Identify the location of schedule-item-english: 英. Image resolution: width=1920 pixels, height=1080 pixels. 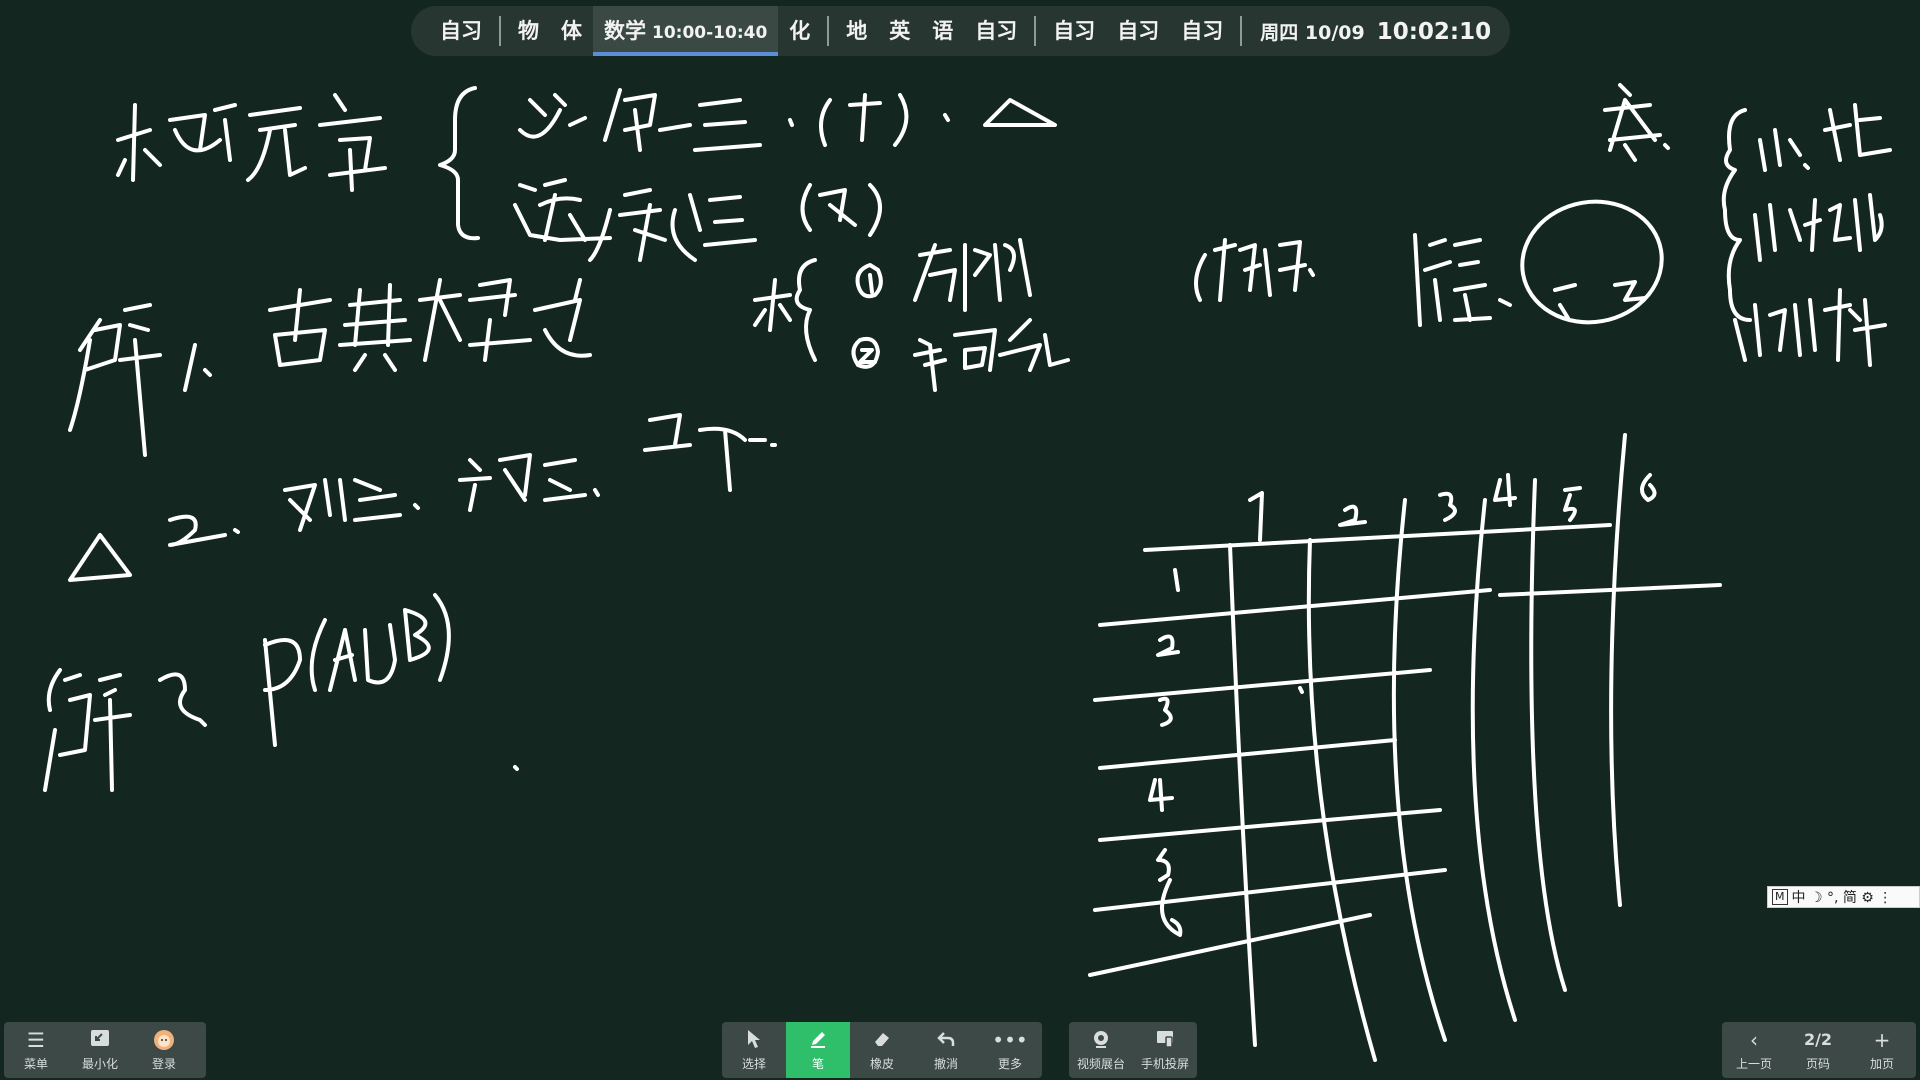
(899, 31).